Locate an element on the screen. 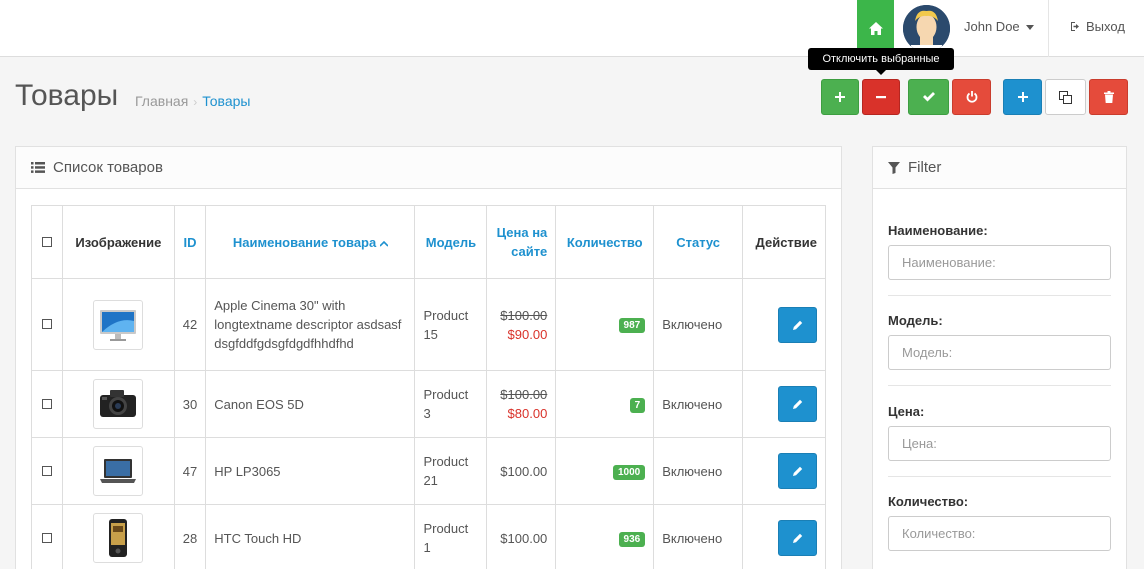 Image resolution: width=1144 pixels, height=569 pixels. quantity-badge: 987 is located at coordinates (632, 325).